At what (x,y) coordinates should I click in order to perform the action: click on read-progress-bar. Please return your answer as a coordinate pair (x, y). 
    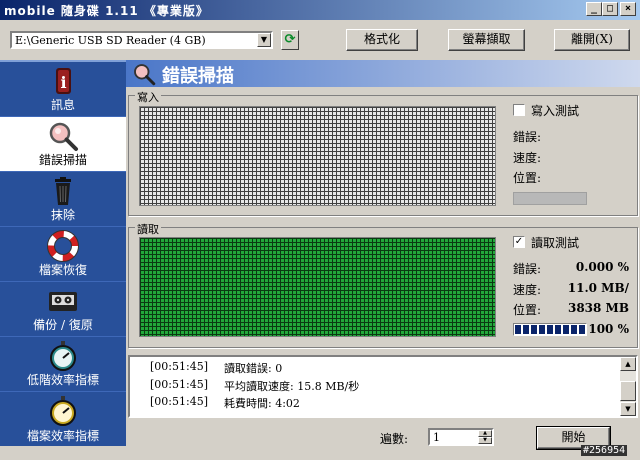
    Looking at the image, I should click on (550, 329).